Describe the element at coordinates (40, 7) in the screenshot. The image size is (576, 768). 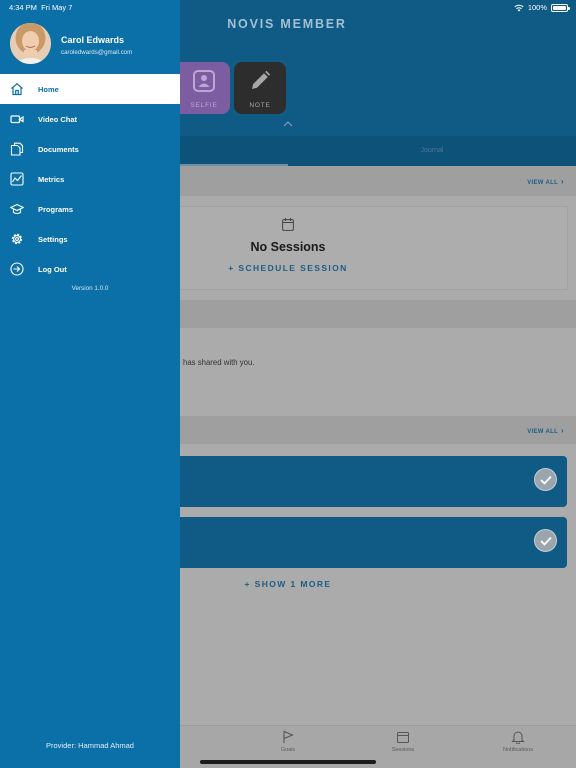
I see `status-bar-left: 4:34 PM Fri May 7` at that location.